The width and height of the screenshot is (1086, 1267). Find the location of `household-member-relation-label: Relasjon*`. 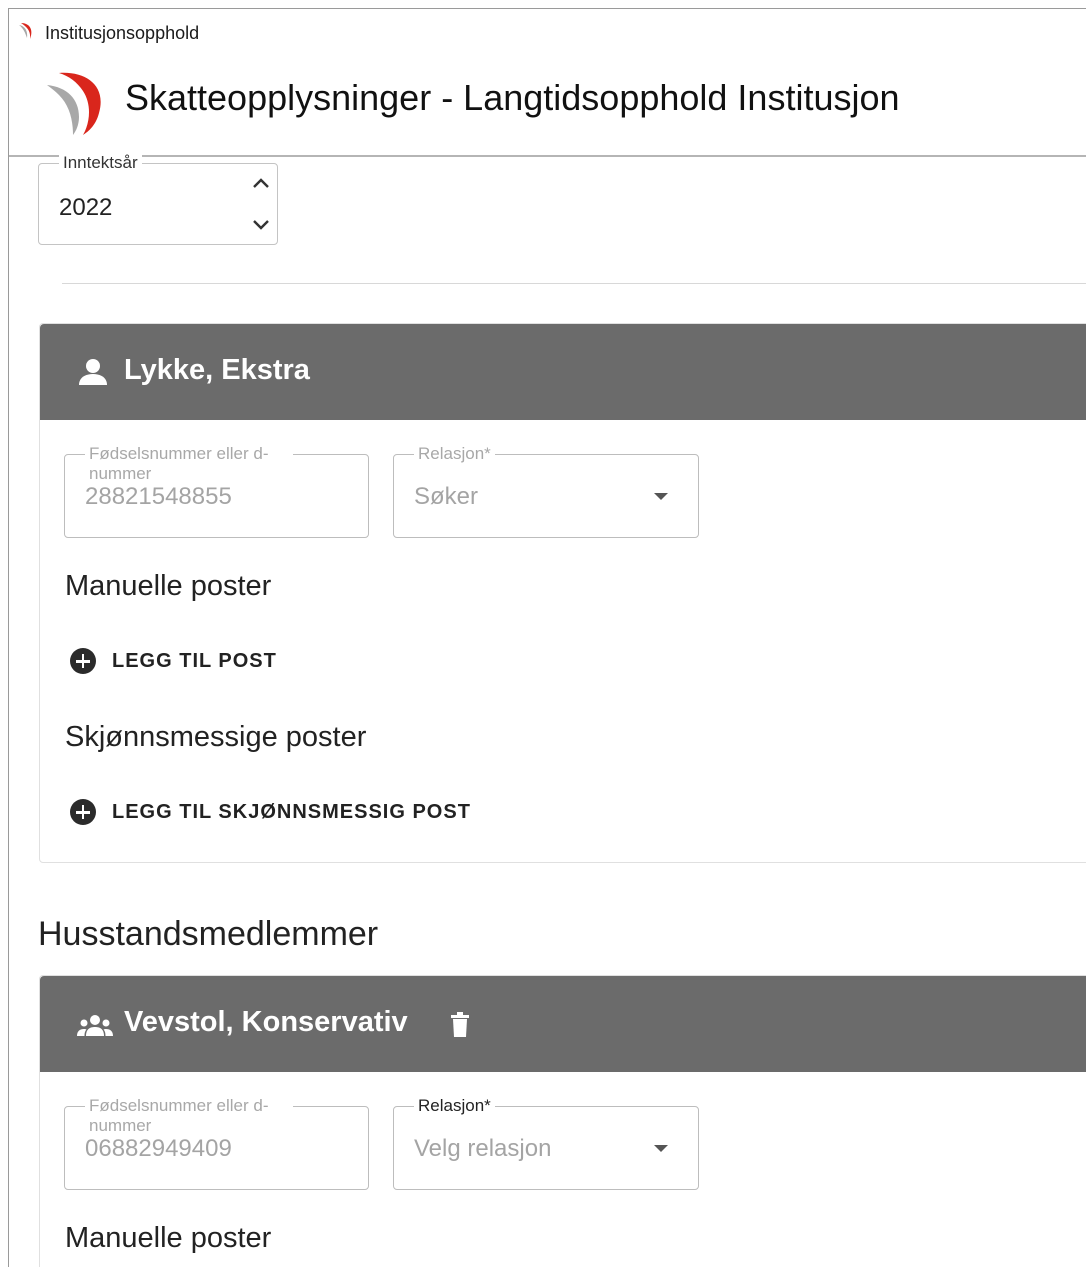

household-member-relation-label: Relasjon* is located at coordinates (454, 1106).